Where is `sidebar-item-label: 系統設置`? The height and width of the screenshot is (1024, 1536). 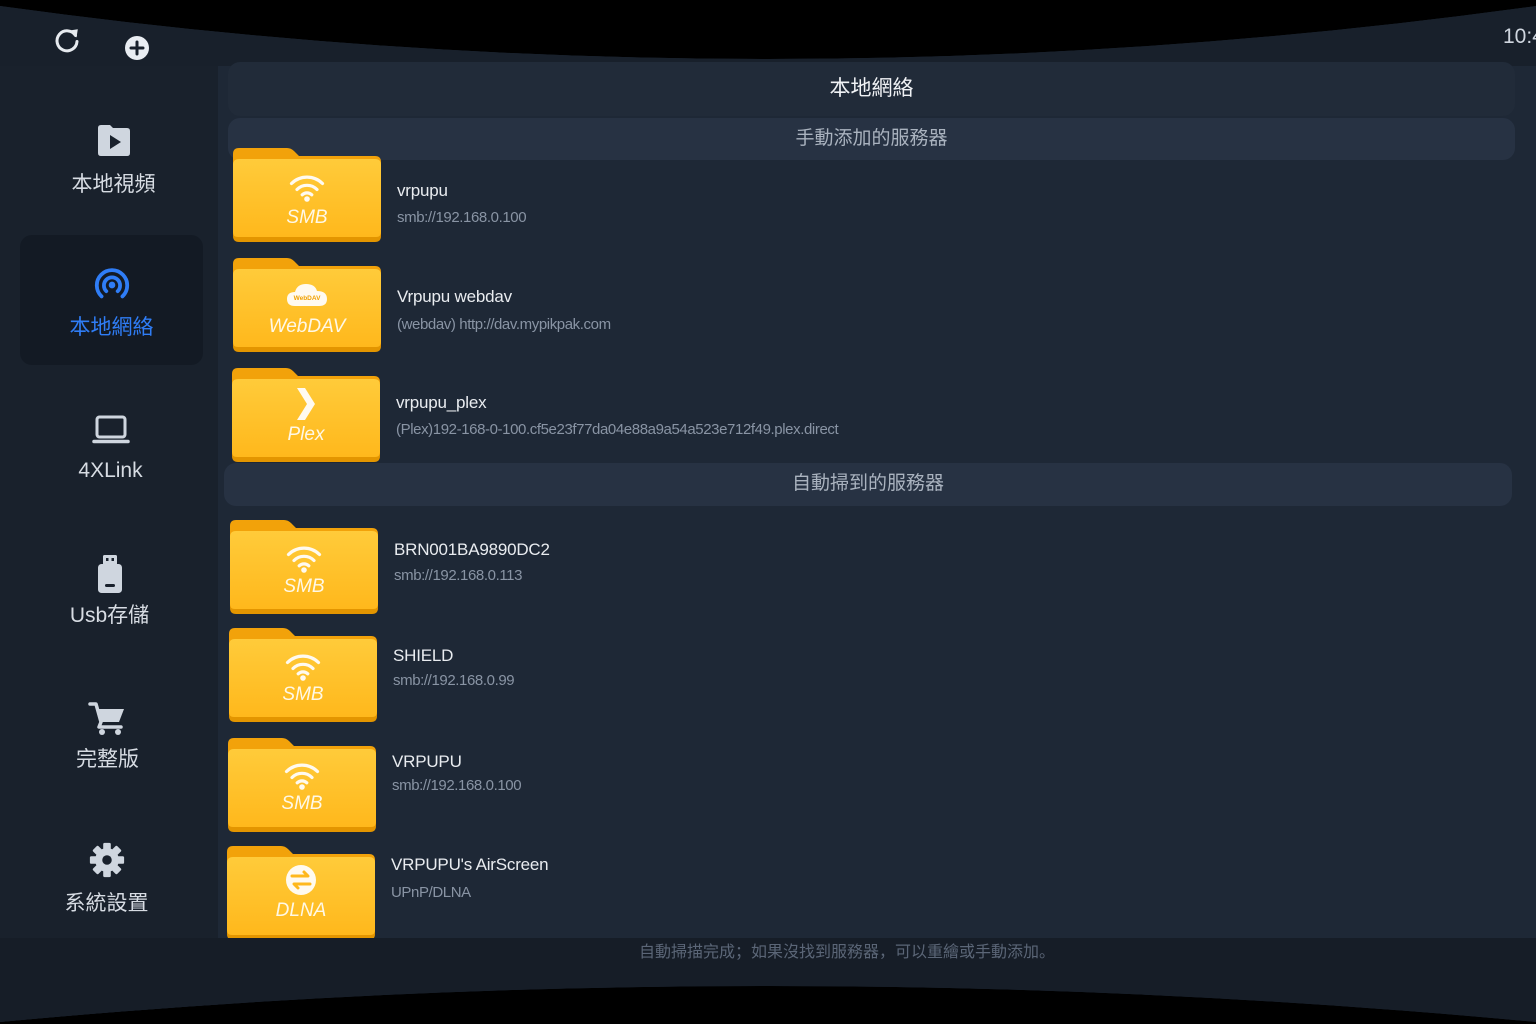
sidebar-item-label: 系統設置 is located at coordinates (106, 903).